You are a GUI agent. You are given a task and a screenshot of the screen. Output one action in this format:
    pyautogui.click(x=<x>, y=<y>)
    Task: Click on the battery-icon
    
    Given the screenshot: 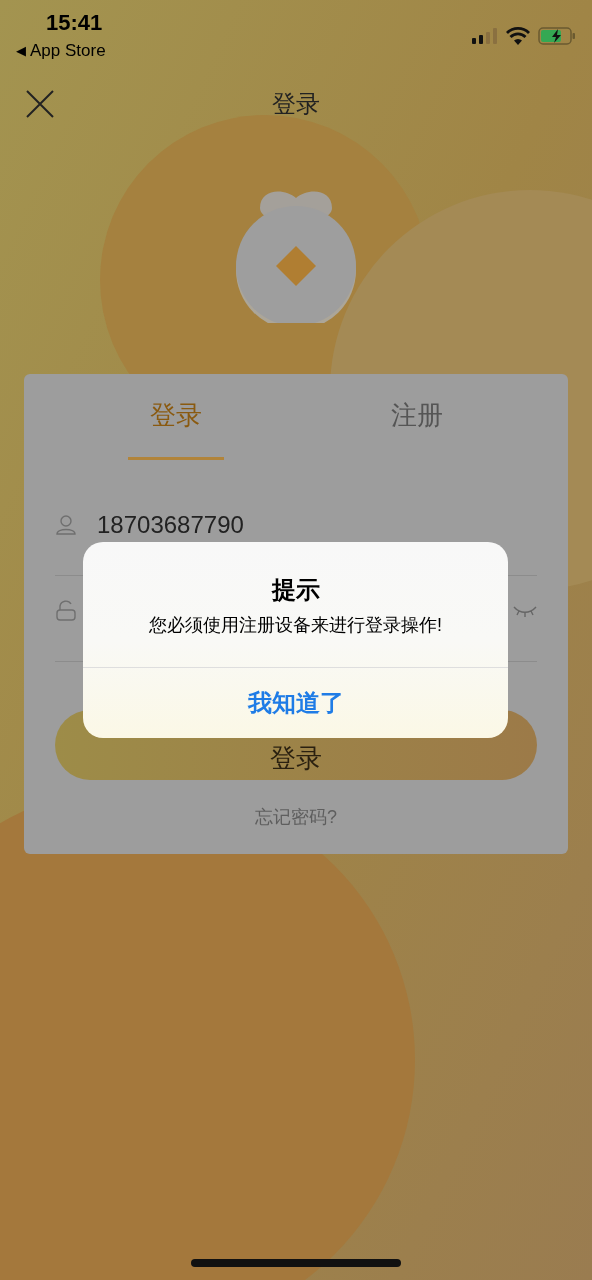 What is the action you would take?
    pyautogui.click(x=557, y=36)
    